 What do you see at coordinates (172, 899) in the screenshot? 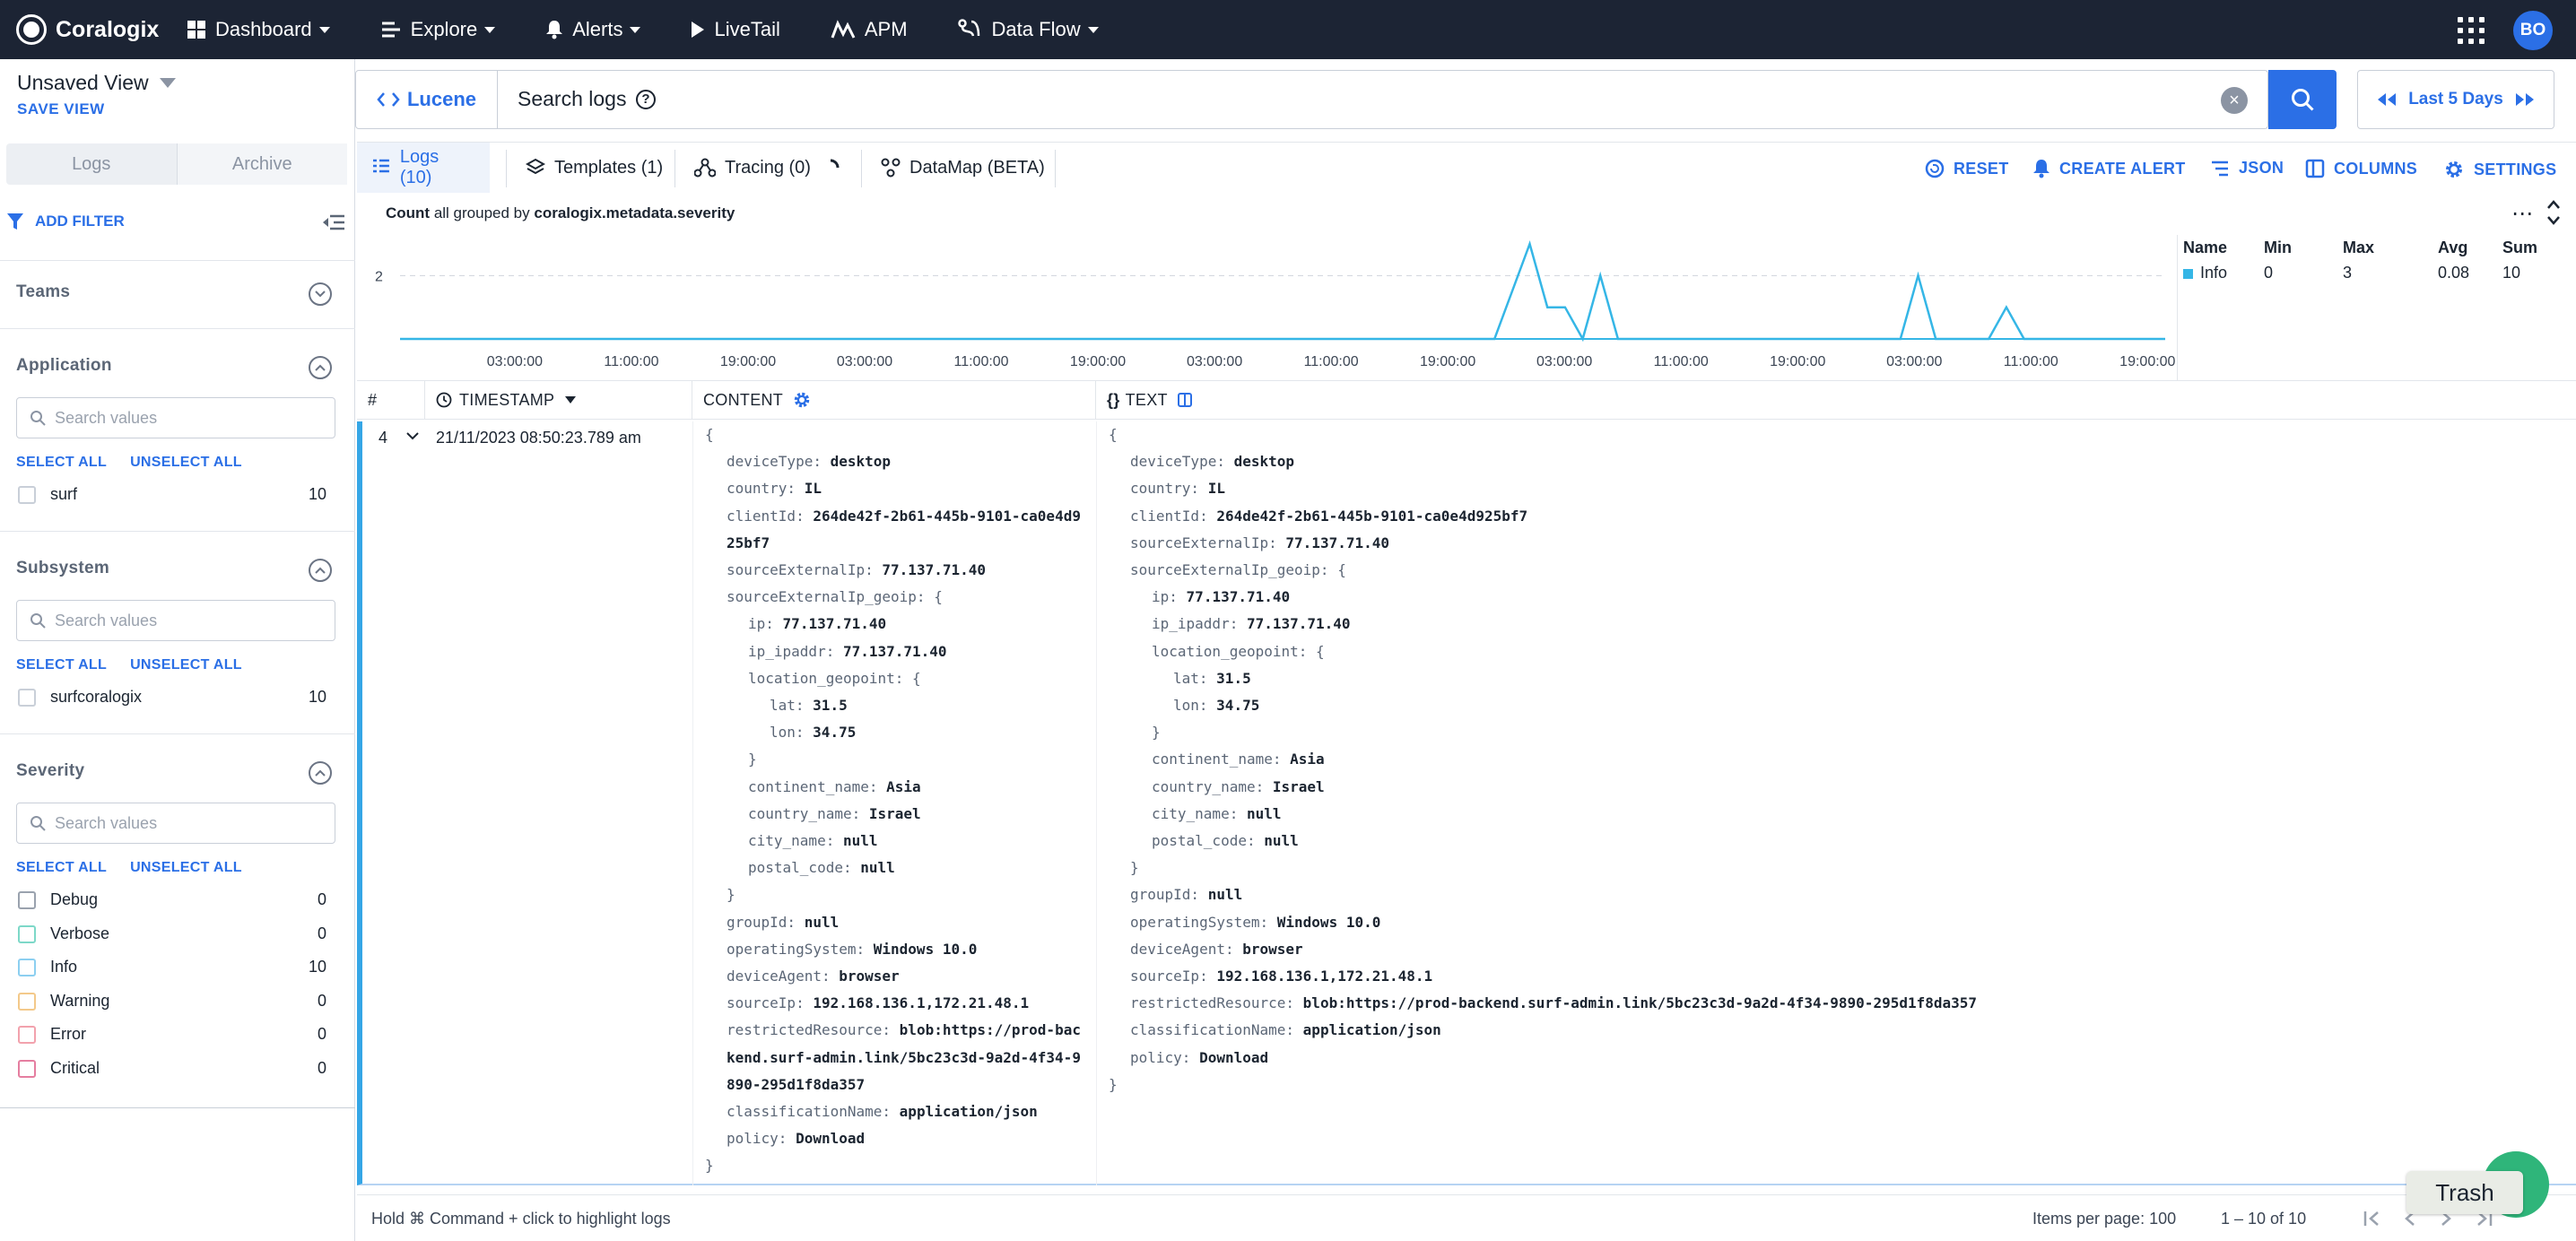
I see `severity-option-debug: Debug 0` at bounding box center [172, 899].